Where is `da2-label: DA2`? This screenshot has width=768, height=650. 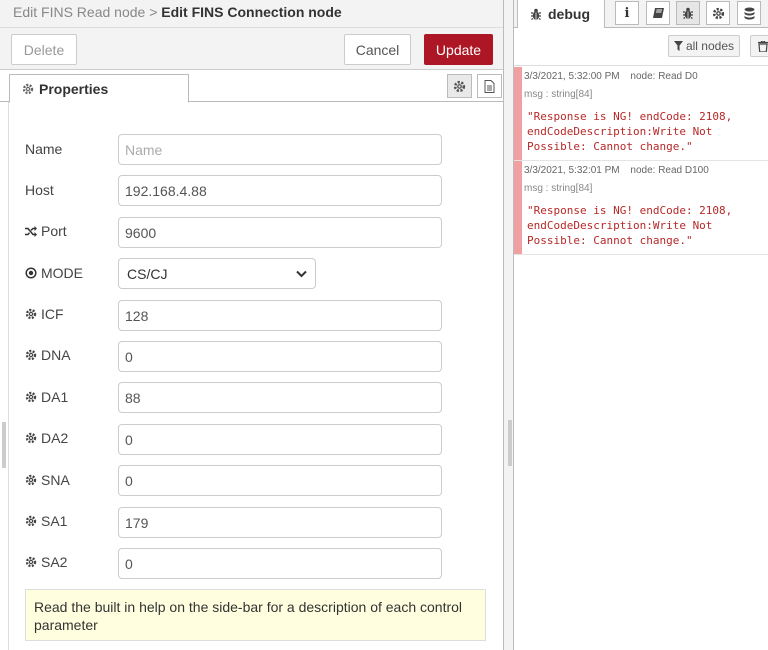 da2-label: DA2 is located at coordinates (46, 438).